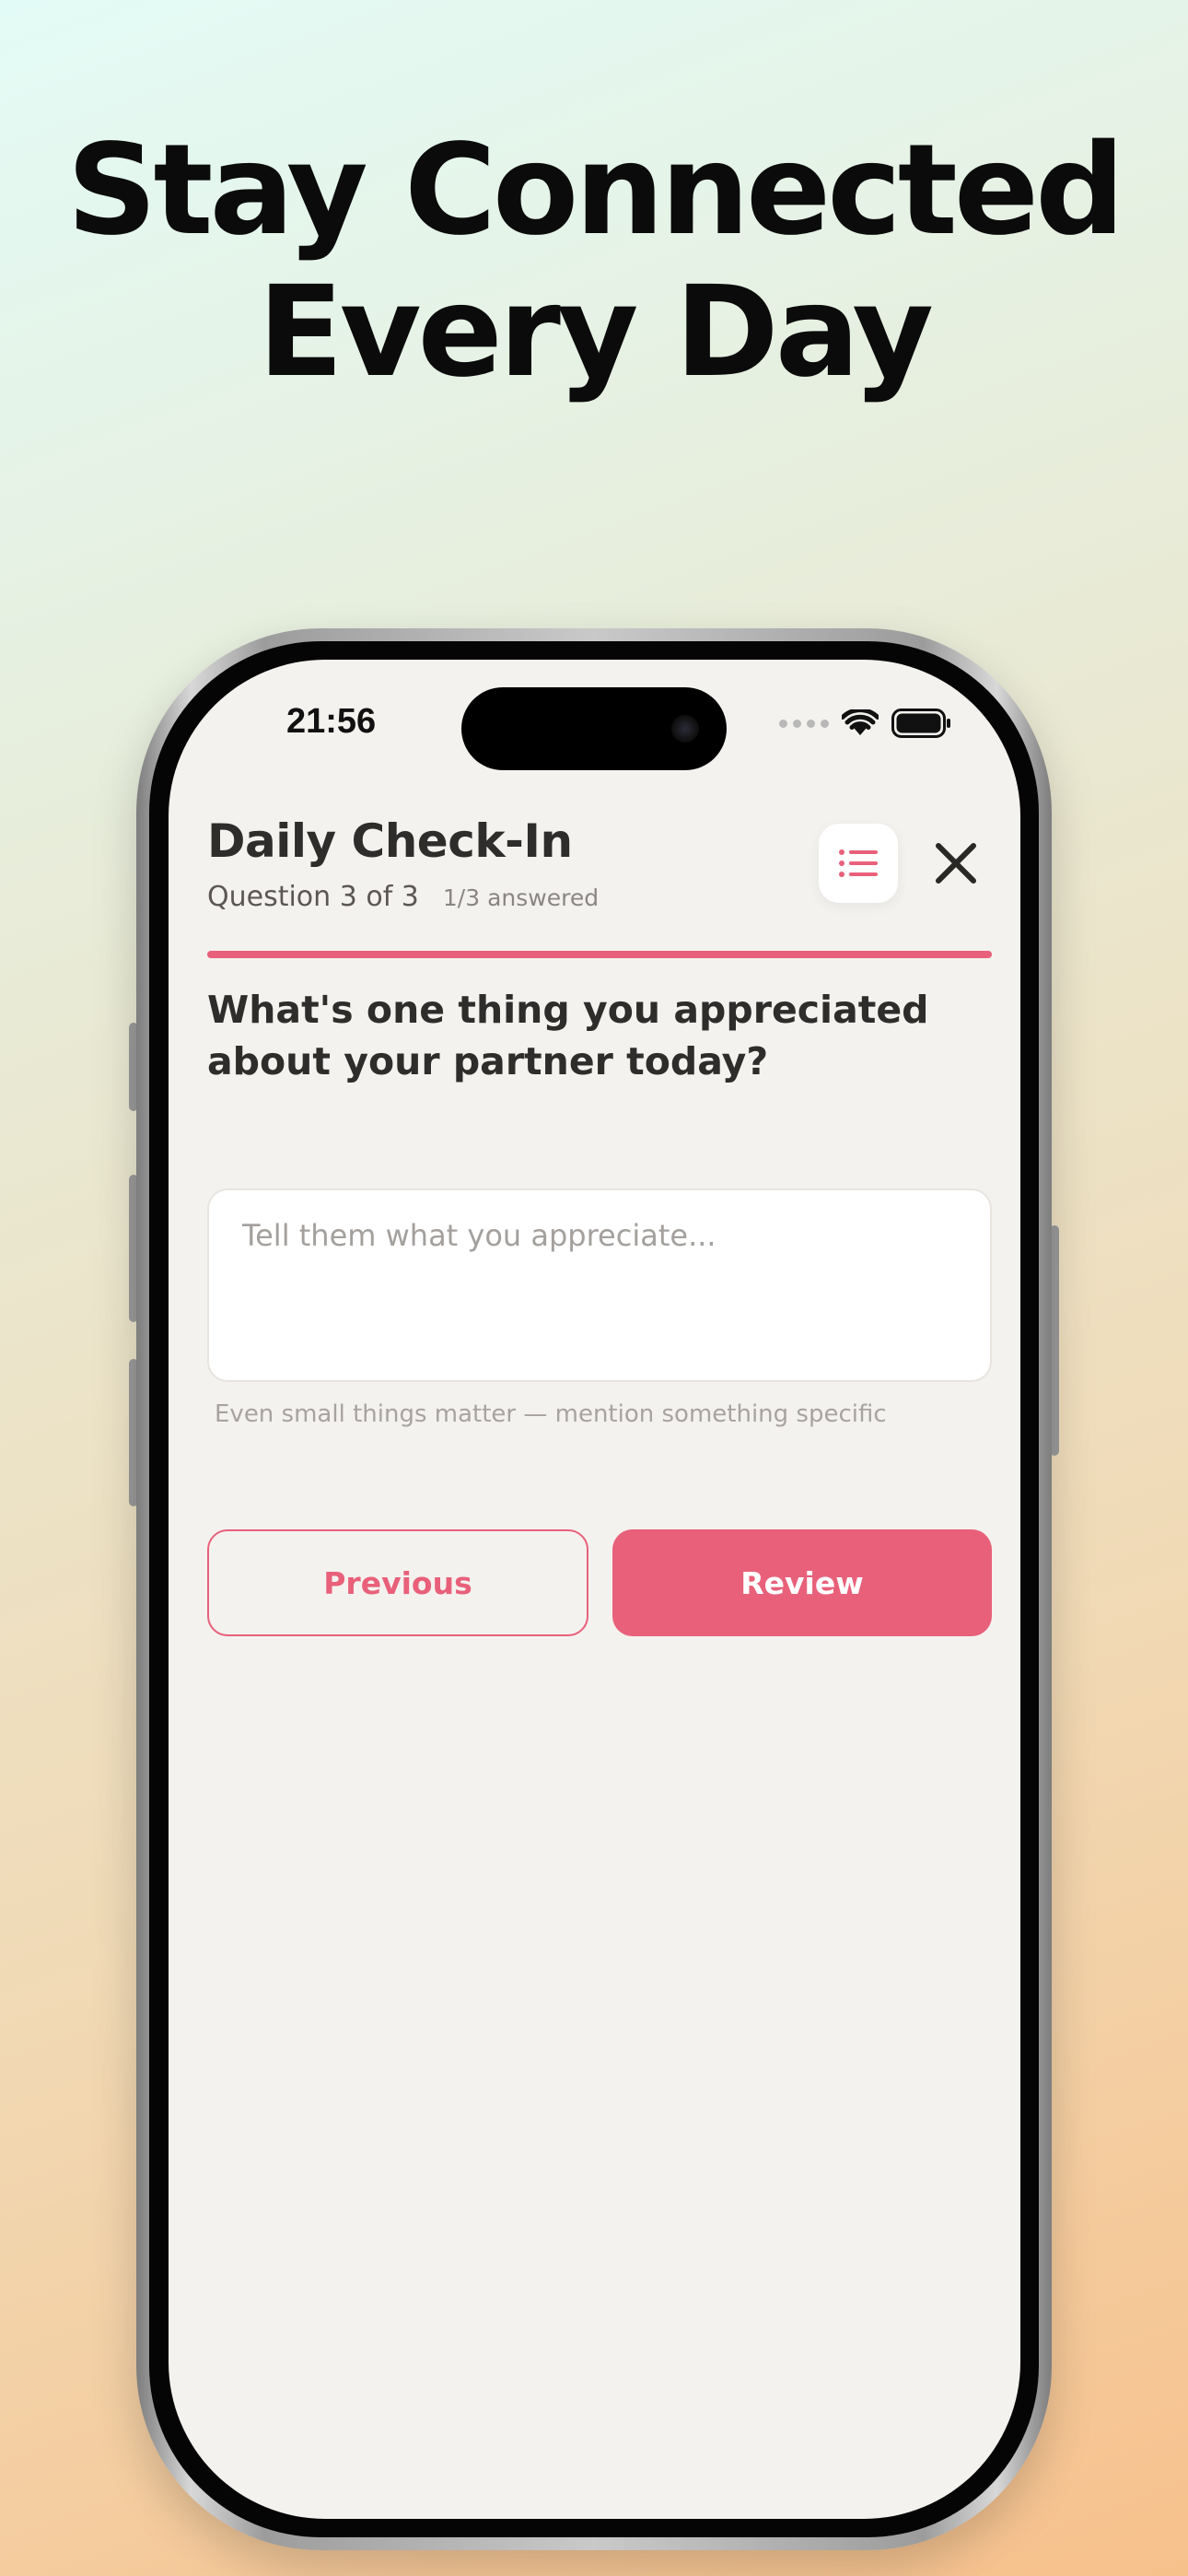  What do you see at coordinates (804, 723) in the screenshot?
I see `signal-dots-icon` at bounding box center [804, 723].